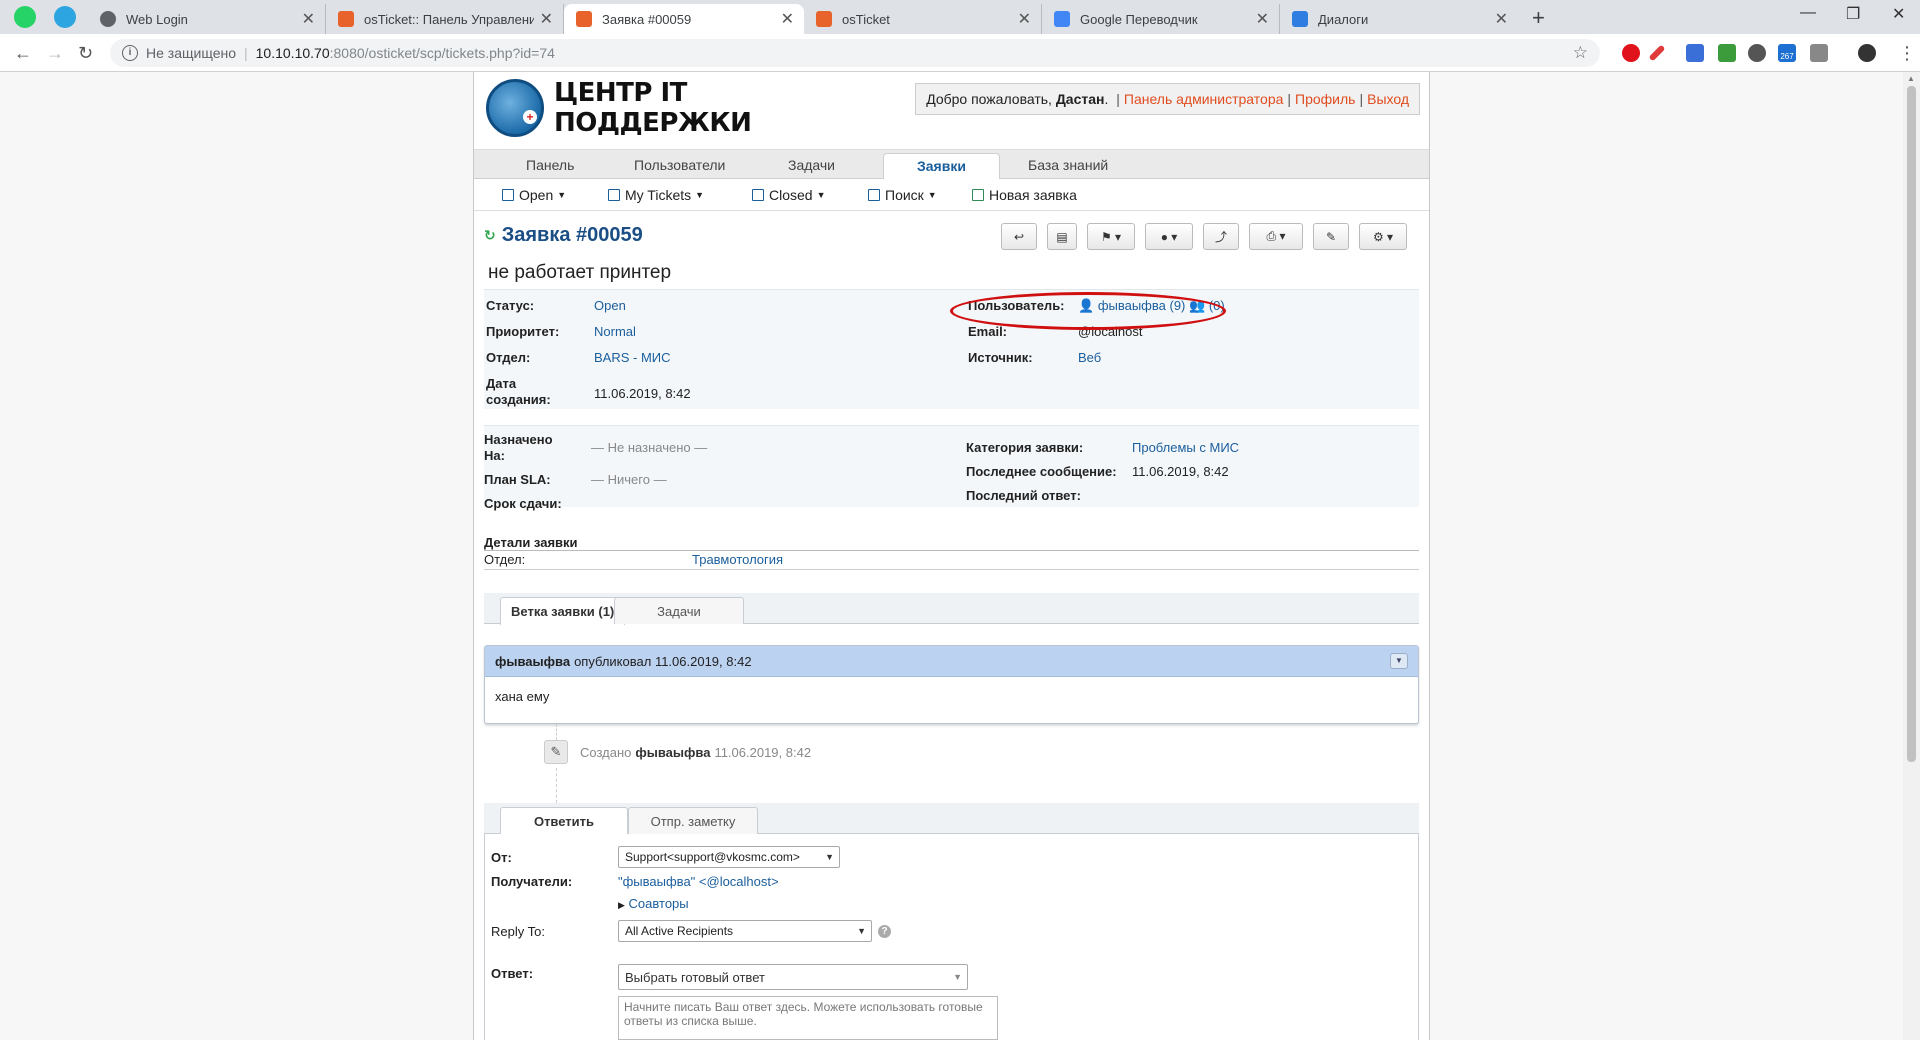 This screenshot has height=1040, width=1920. Describe the element at coordinates (1221, 236) in the screenshot. I see `transfer-icon: ⤴` at that location.